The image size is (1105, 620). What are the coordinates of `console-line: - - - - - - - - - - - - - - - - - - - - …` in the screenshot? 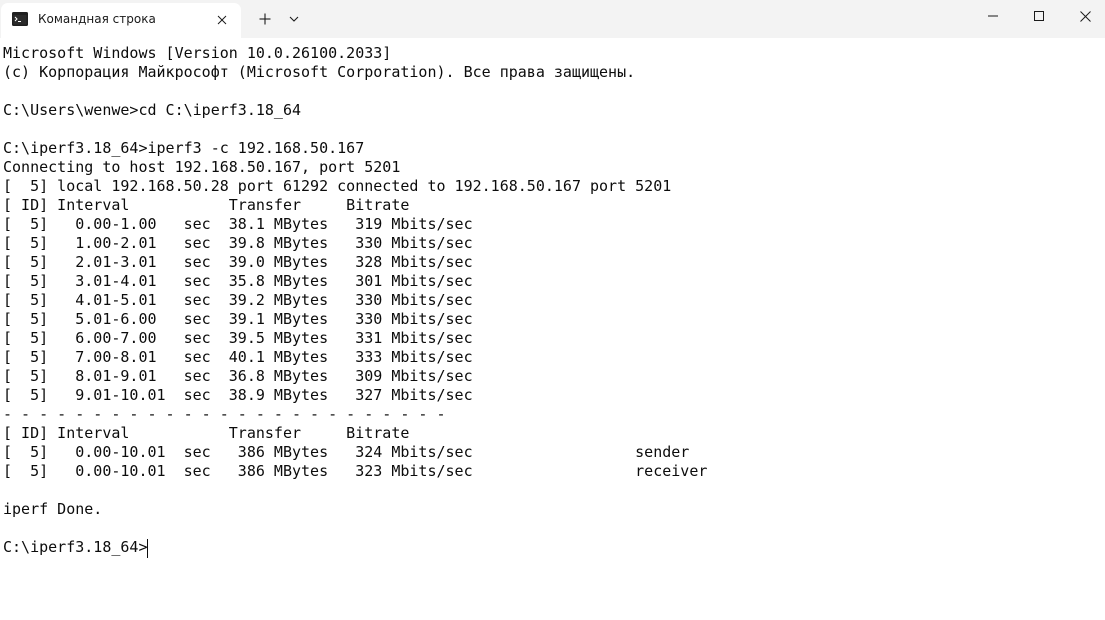 It's located at (224, 414).